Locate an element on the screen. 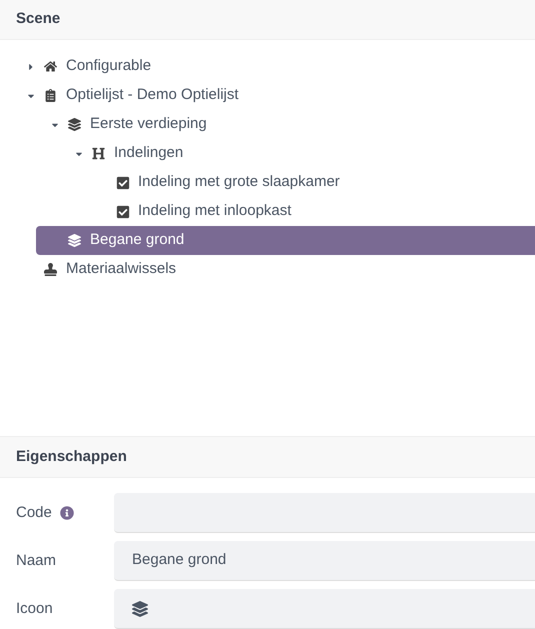  tree-label: Indelingen is located at coordinates (149, 153).